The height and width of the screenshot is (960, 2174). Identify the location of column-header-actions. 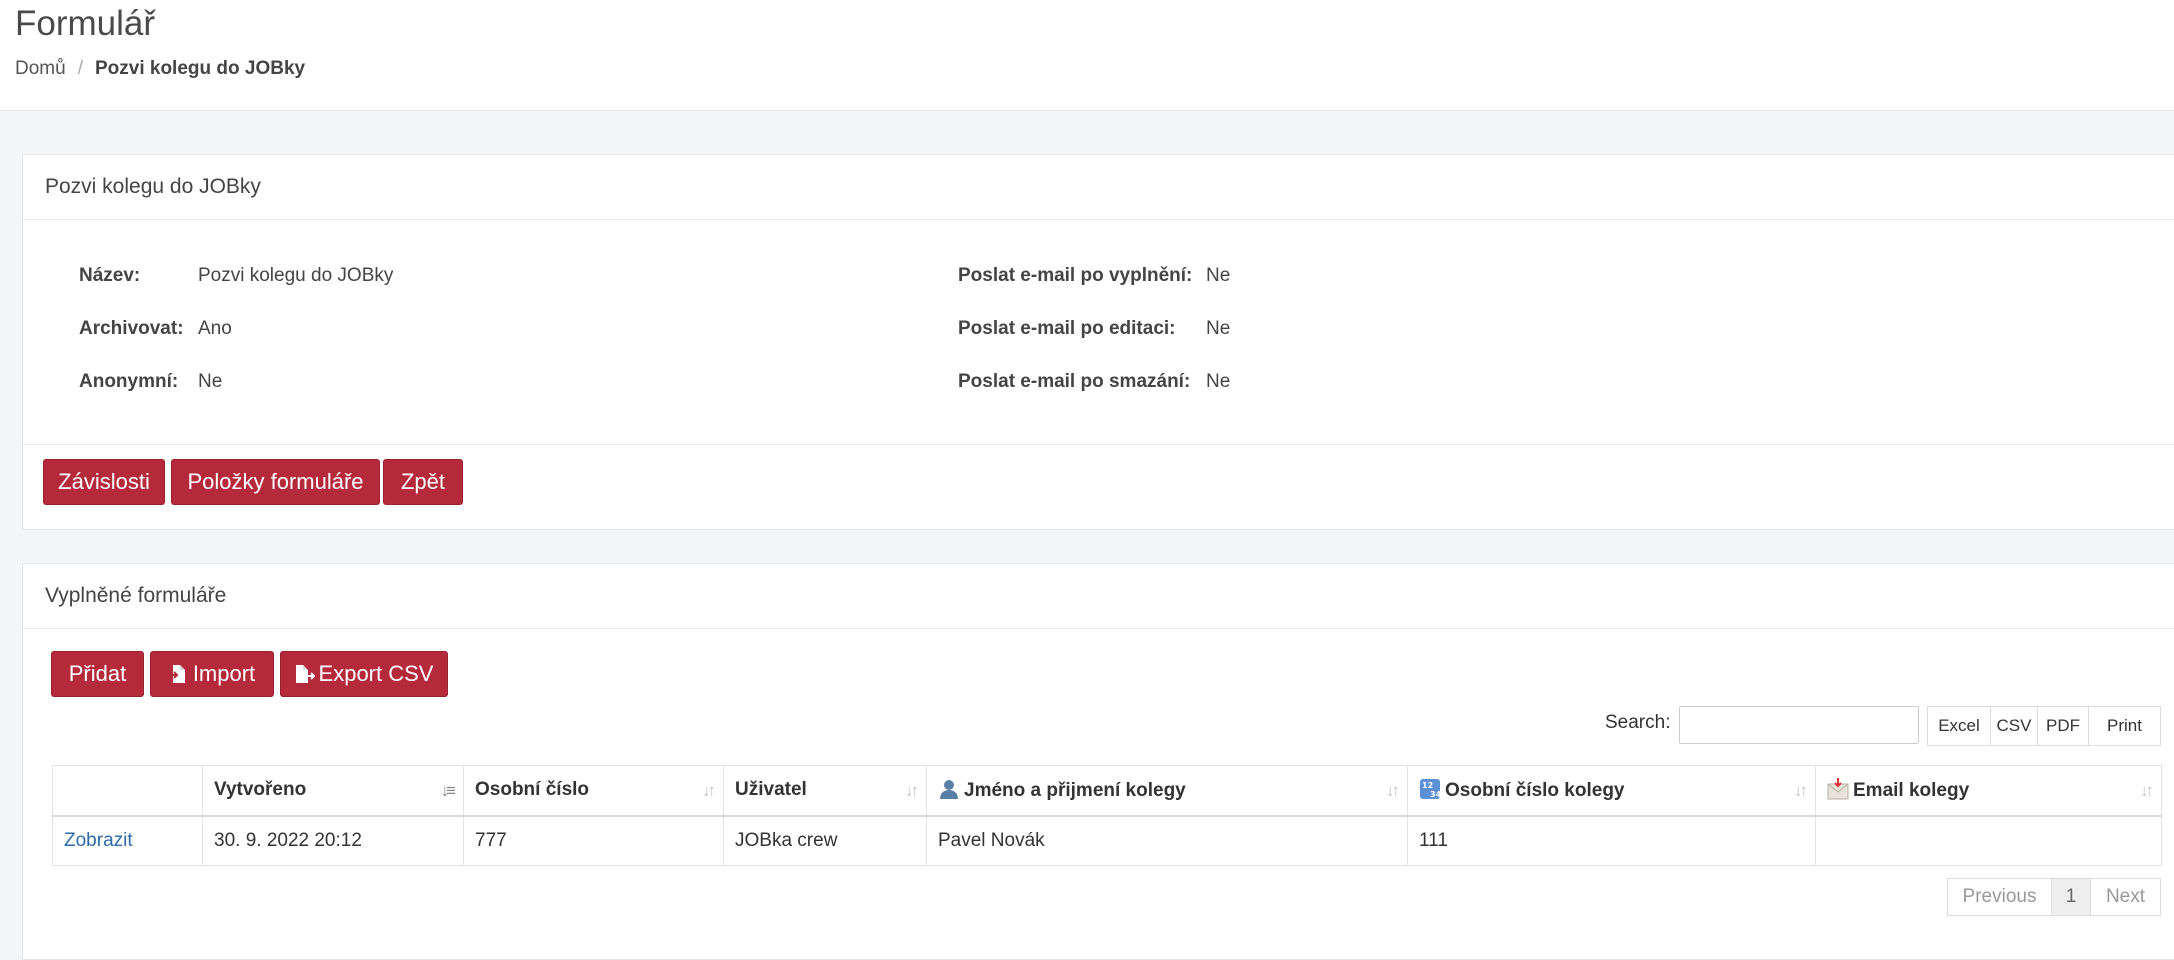
(127, 791).